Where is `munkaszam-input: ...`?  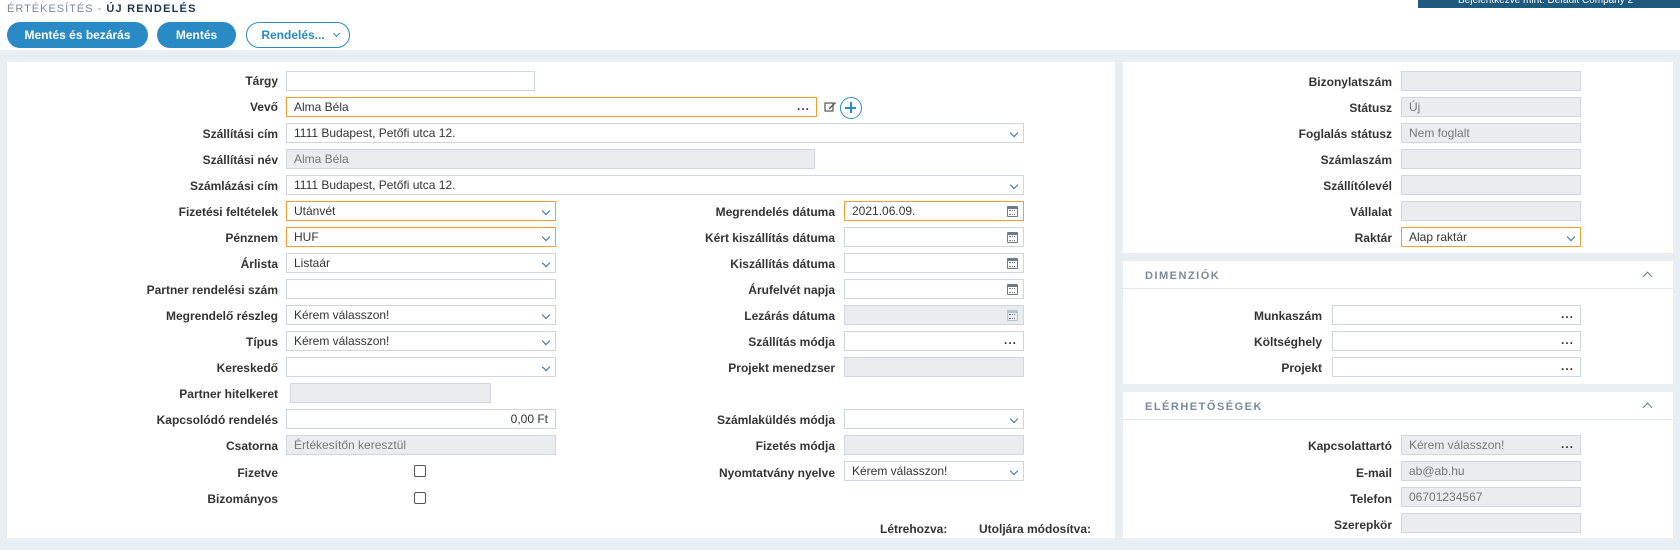 munkaszam-input: ... is located at coordinates (1456, 315).